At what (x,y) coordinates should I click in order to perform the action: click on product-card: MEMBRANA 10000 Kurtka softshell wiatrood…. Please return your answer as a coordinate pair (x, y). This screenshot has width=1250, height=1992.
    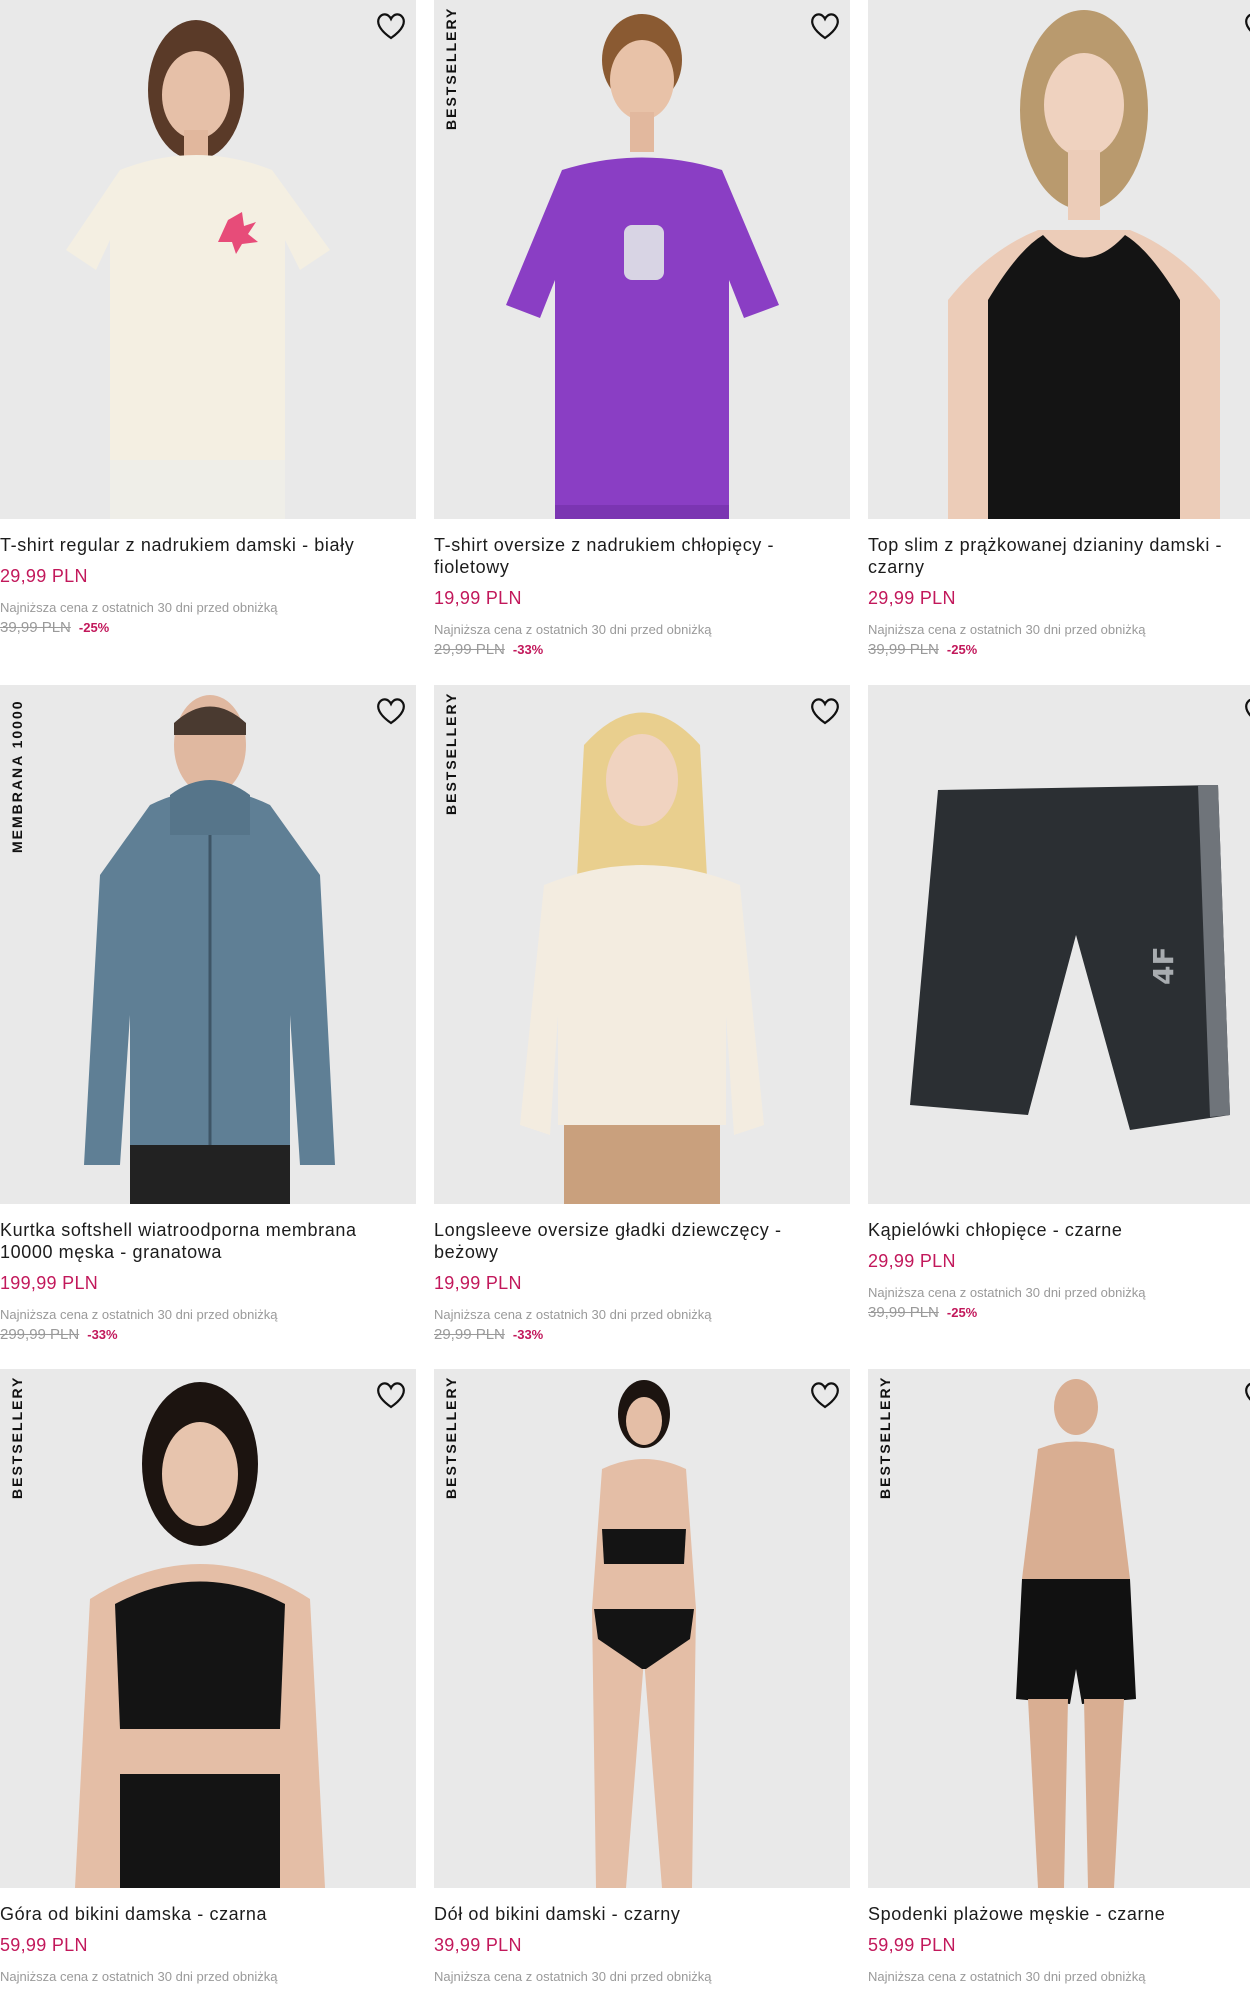
    Looking at the image, I should click on (208, 1025).